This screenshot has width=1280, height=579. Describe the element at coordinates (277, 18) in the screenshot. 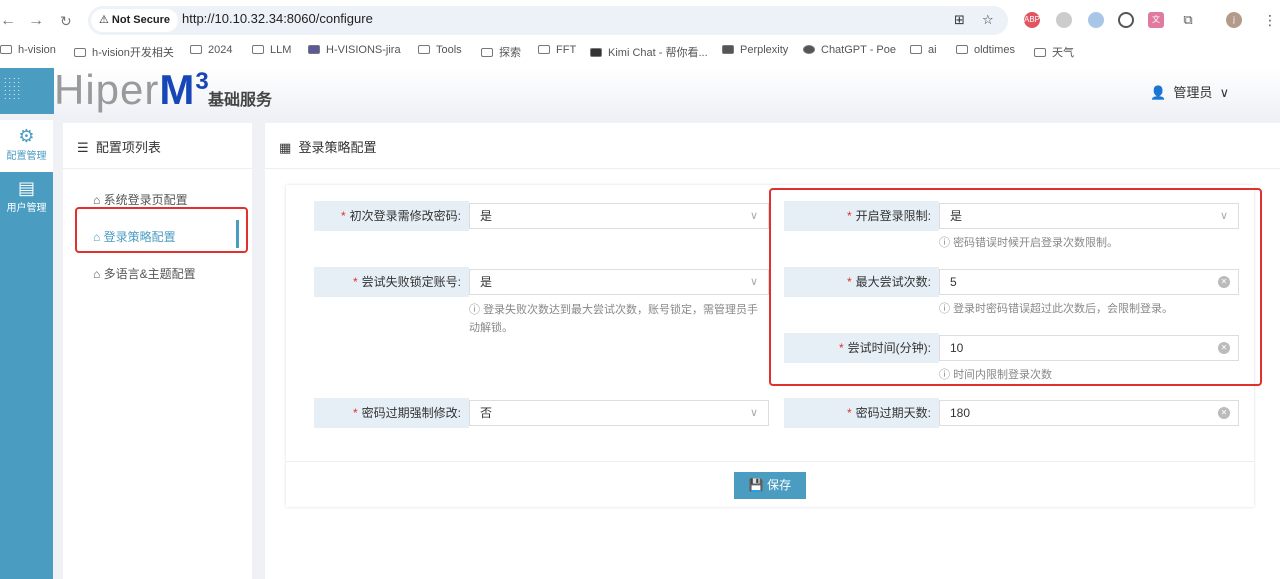

I see `url-text: http://10.10.32.34:8060/configure` at that location.